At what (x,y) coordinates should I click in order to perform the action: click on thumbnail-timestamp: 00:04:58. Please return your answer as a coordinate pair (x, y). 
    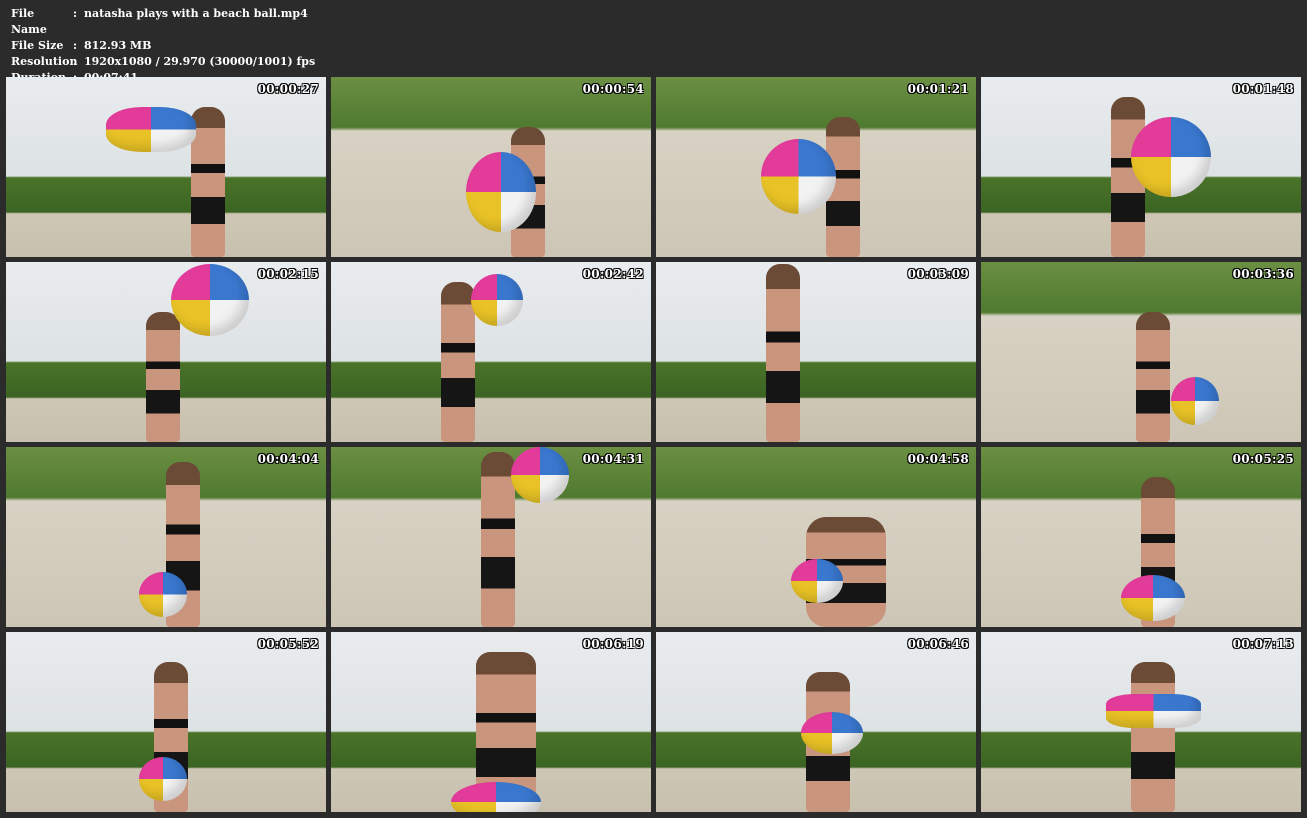
    Looking at the image, I should click on (938, 459).